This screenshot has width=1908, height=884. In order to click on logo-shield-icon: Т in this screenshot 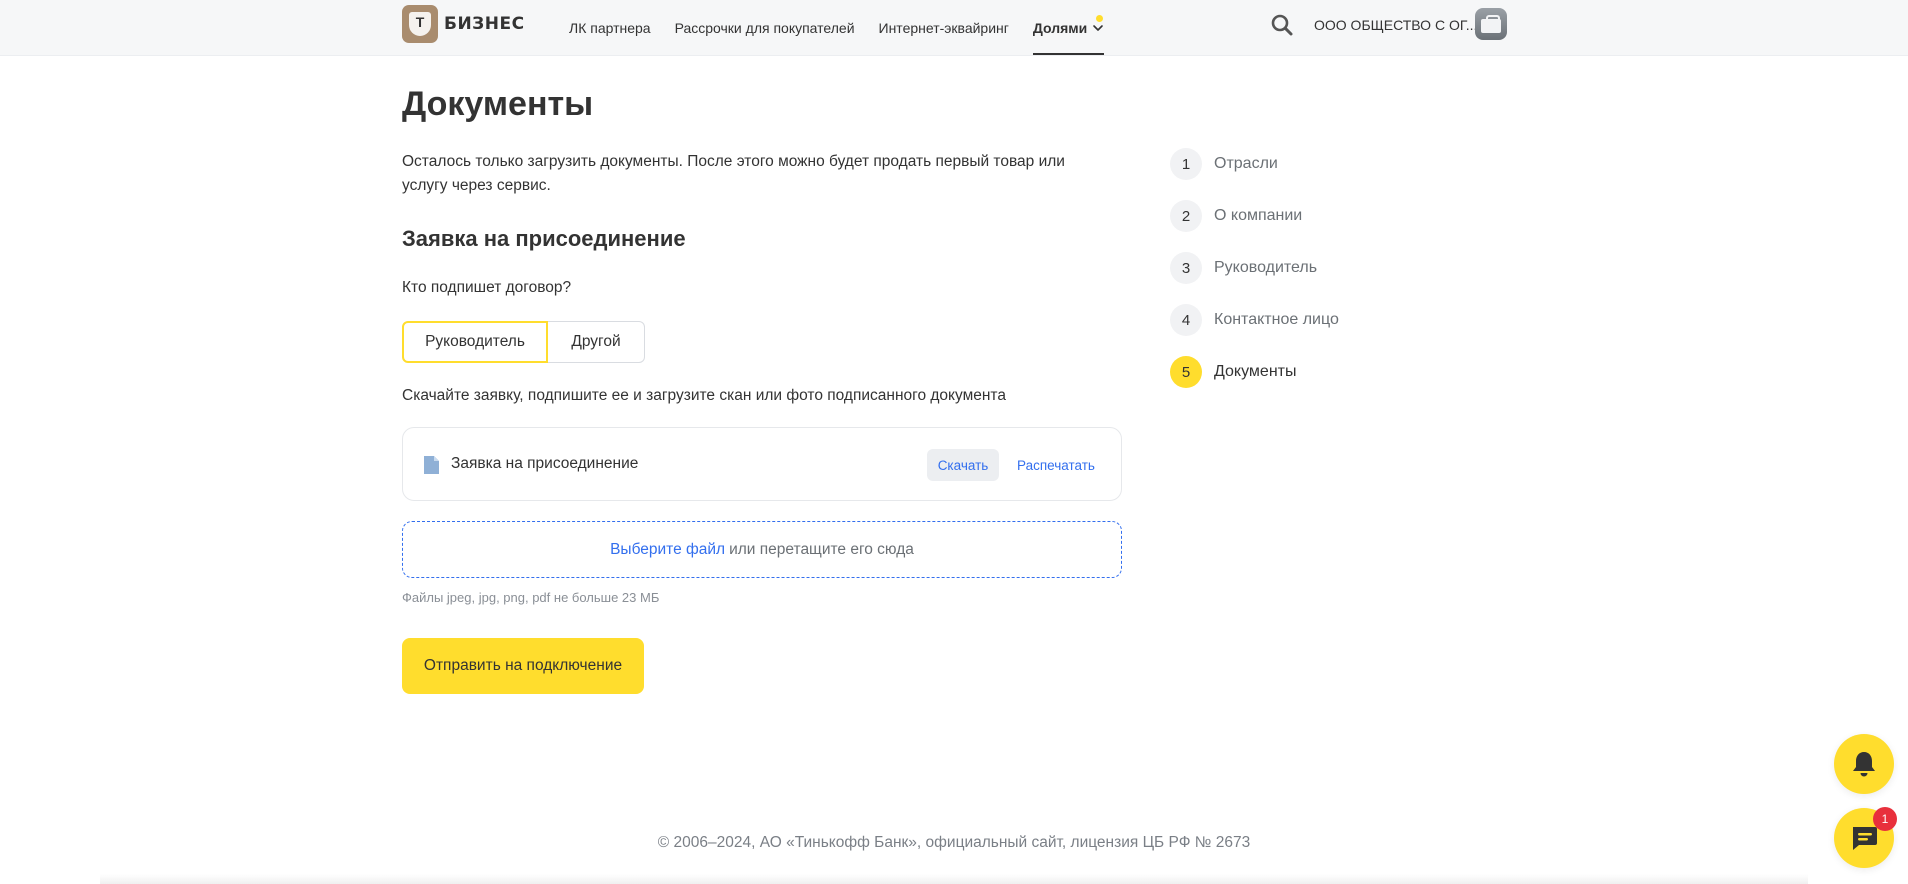, I will do `click(420, 24)`.